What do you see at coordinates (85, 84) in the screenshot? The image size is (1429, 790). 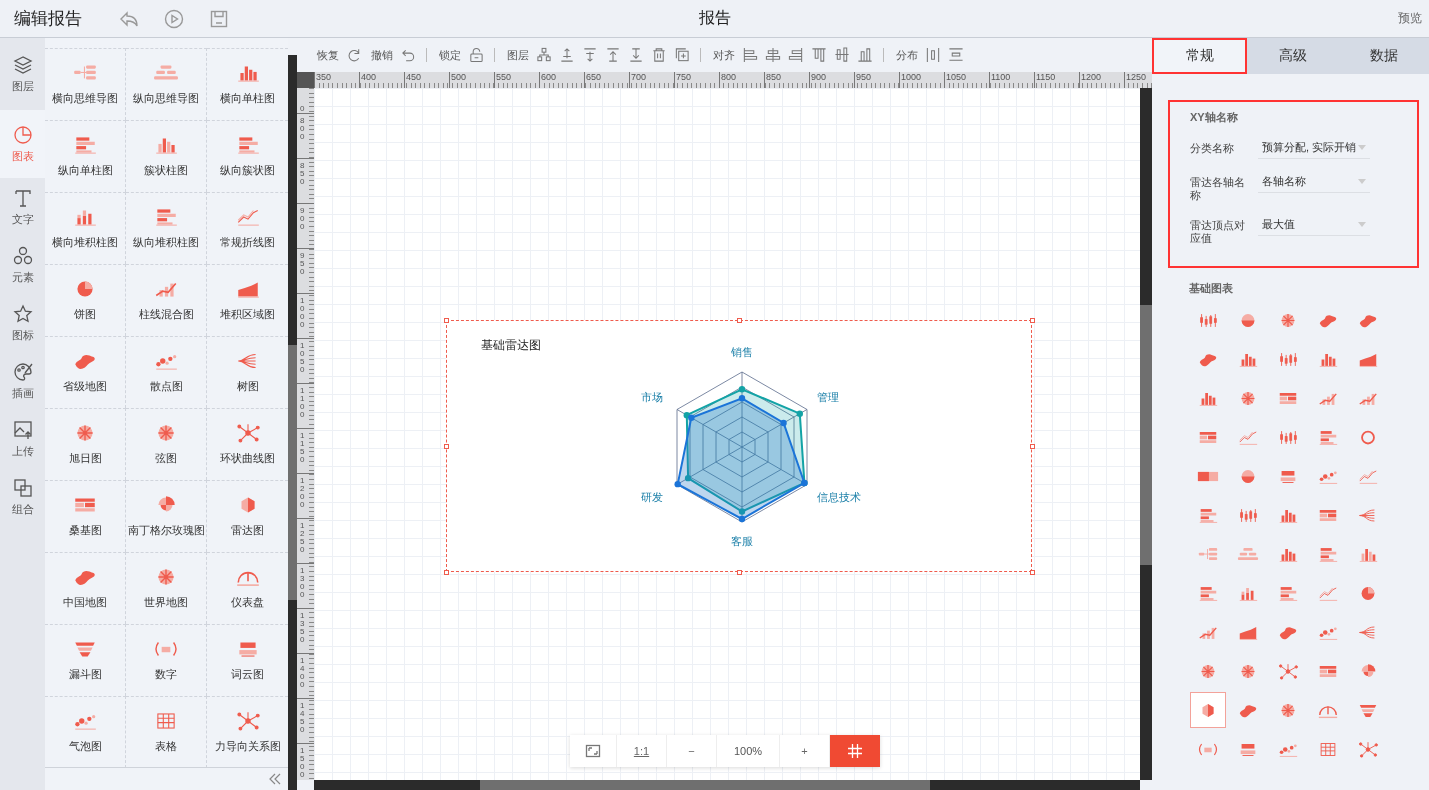 I see `chart-library-item: 横向思维导图` at bounding box center [85, 84].